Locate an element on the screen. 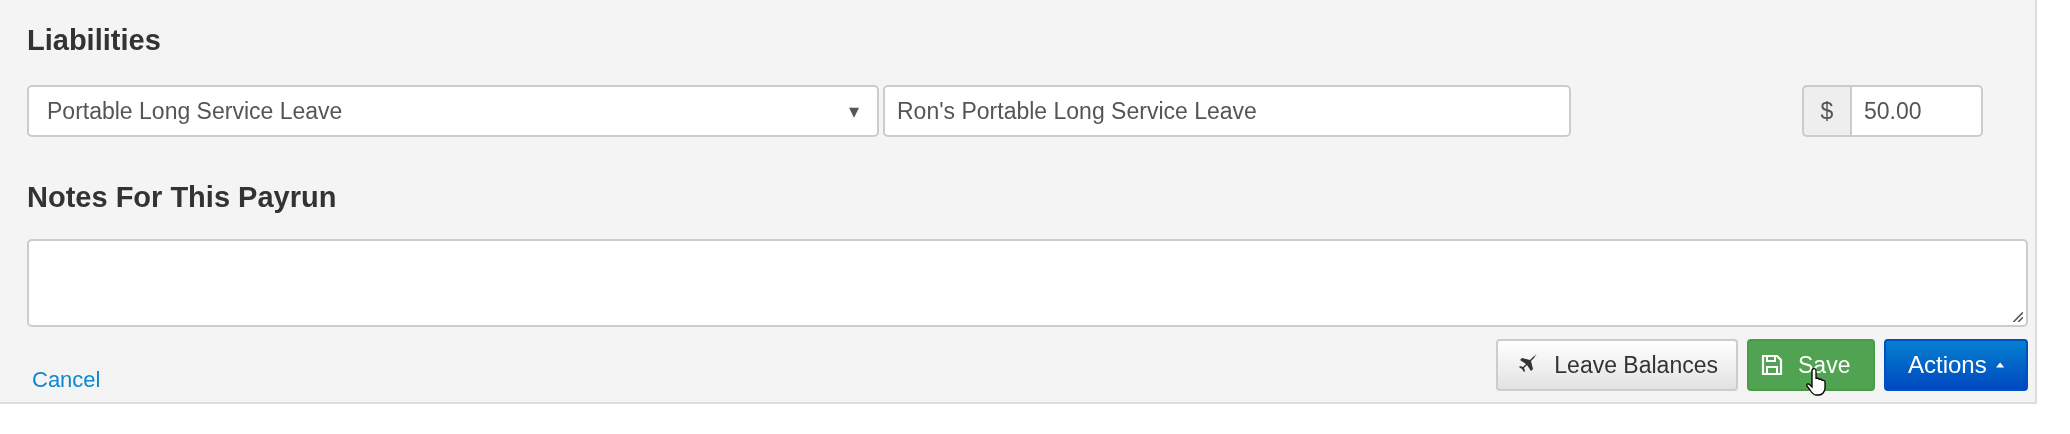 The width and height of the screenshot is (2070, 434). type-select: Portable Long Service Leave ▾ is located at coordinates (453, 111).